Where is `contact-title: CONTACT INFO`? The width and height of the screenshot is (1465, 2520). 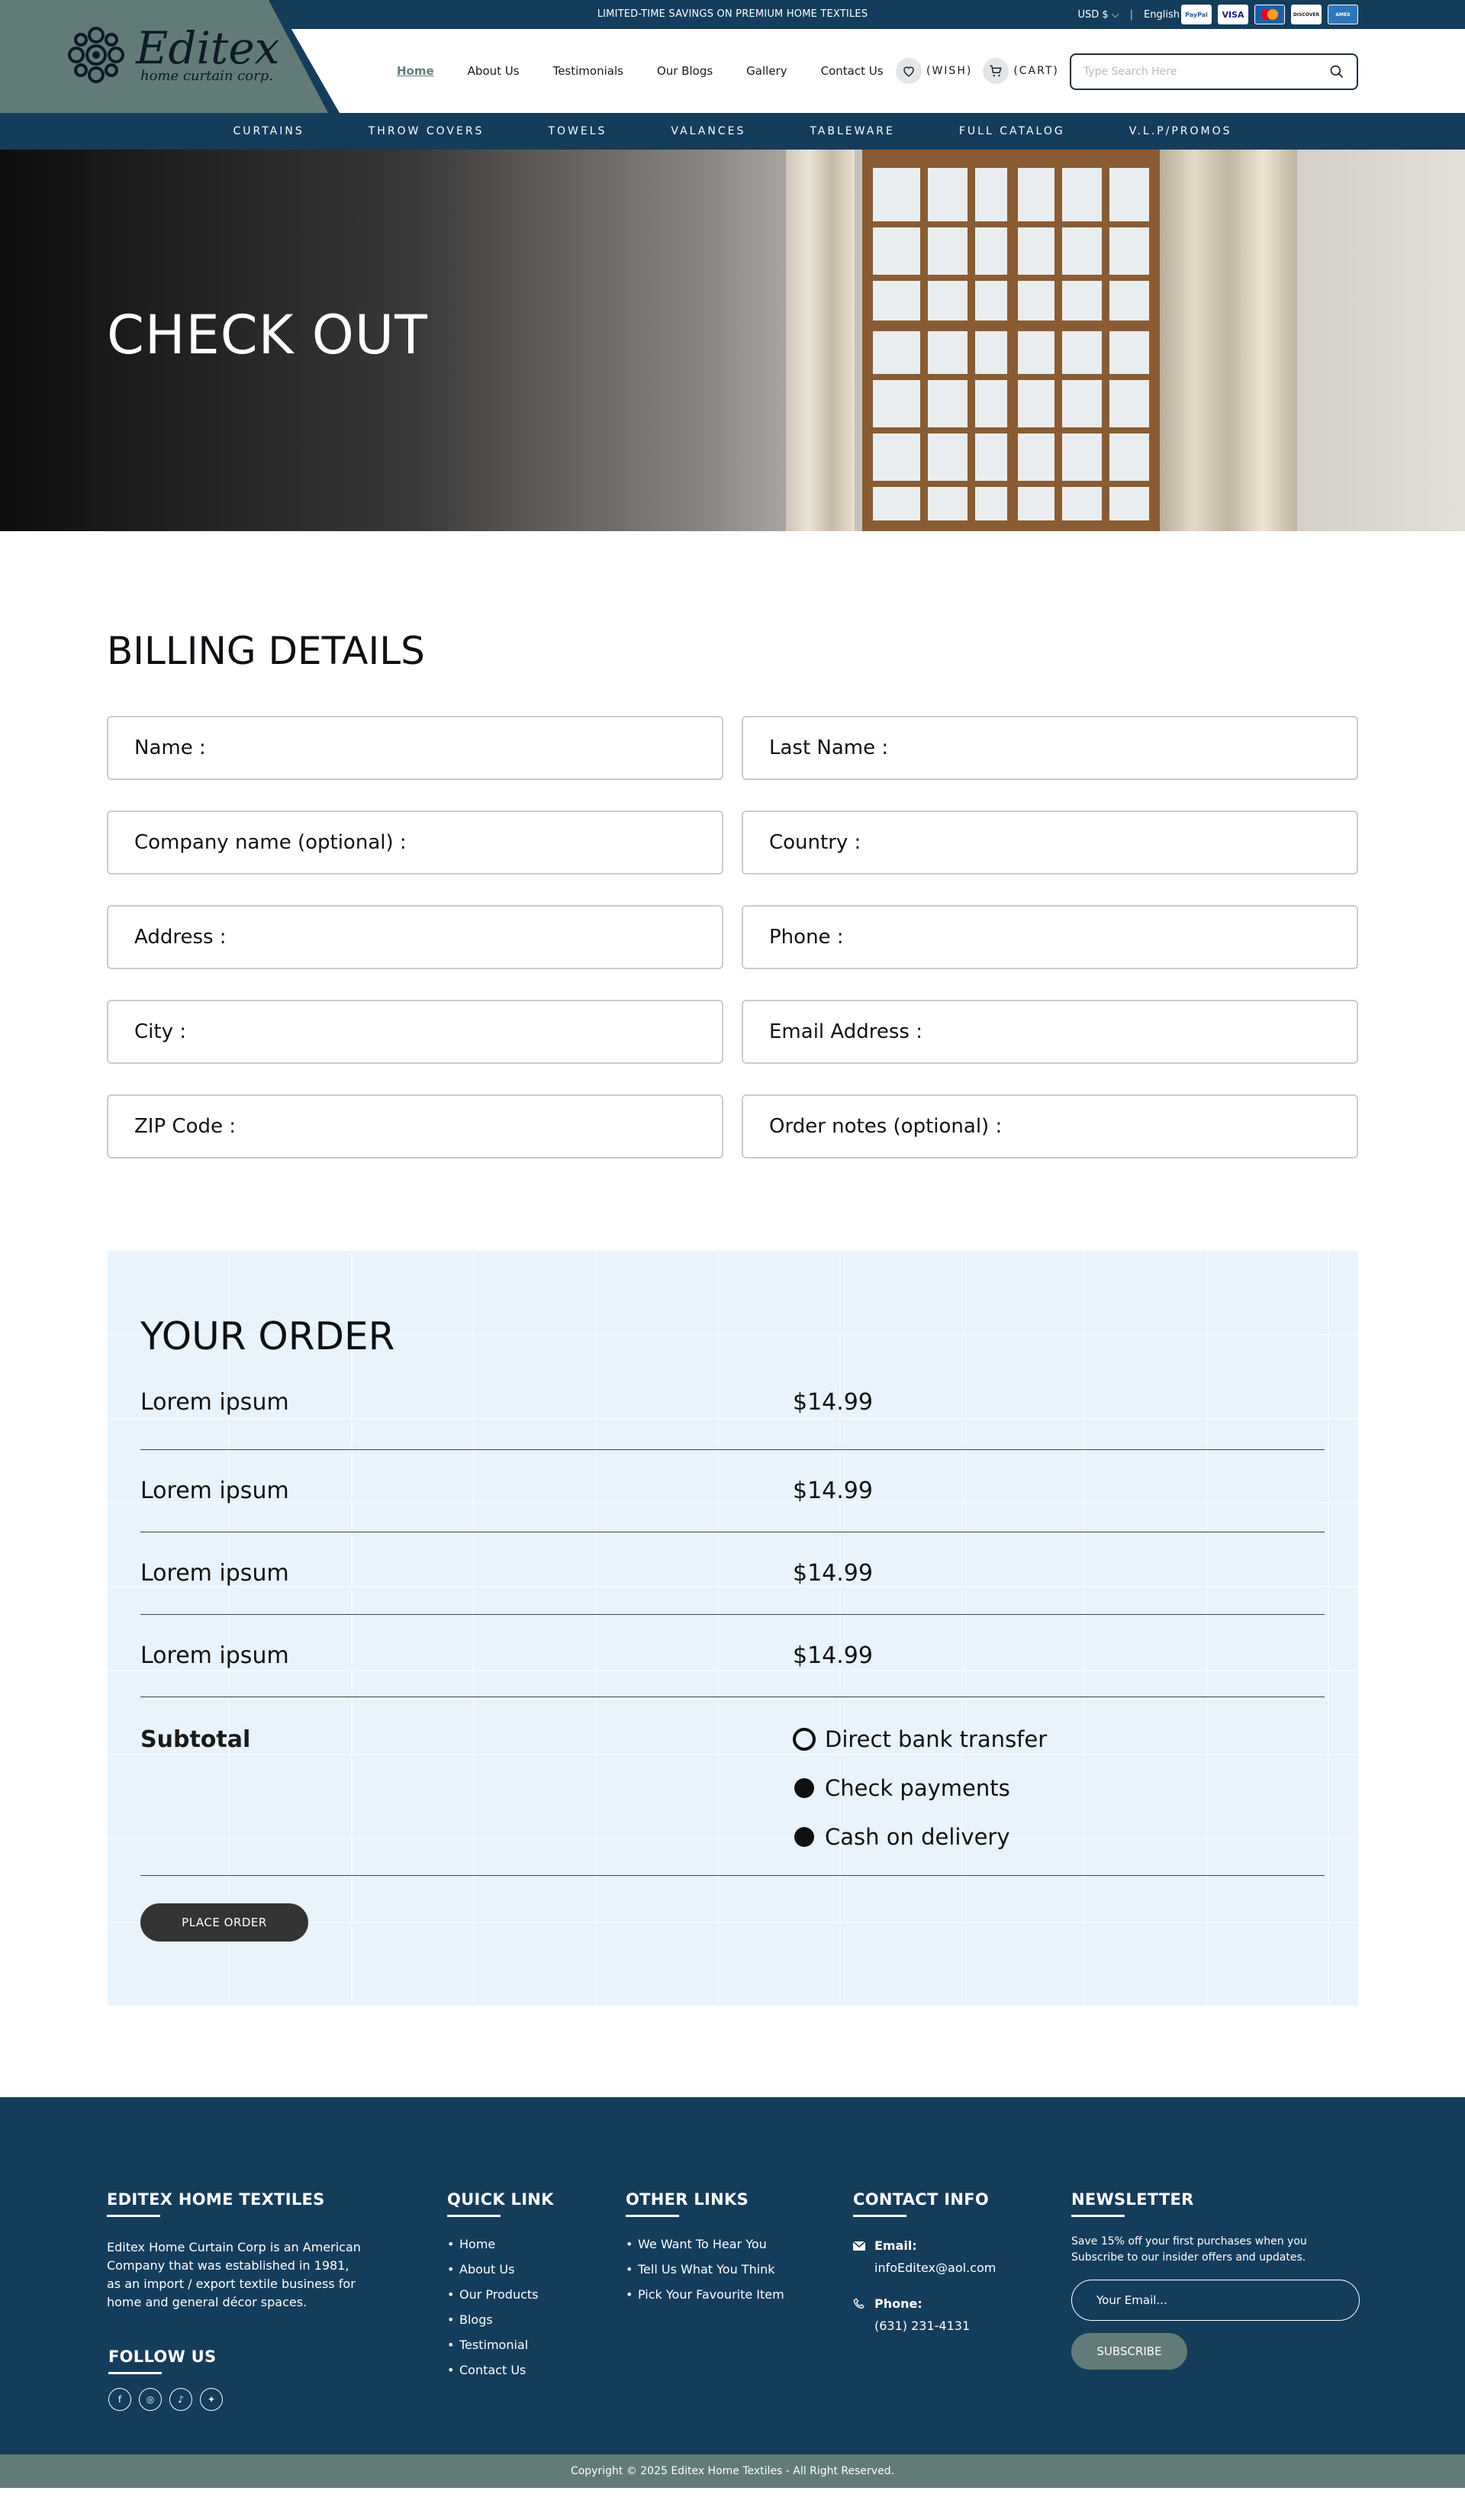
contact-title: CONTACT INFO is located at coordinates (922, 2199).